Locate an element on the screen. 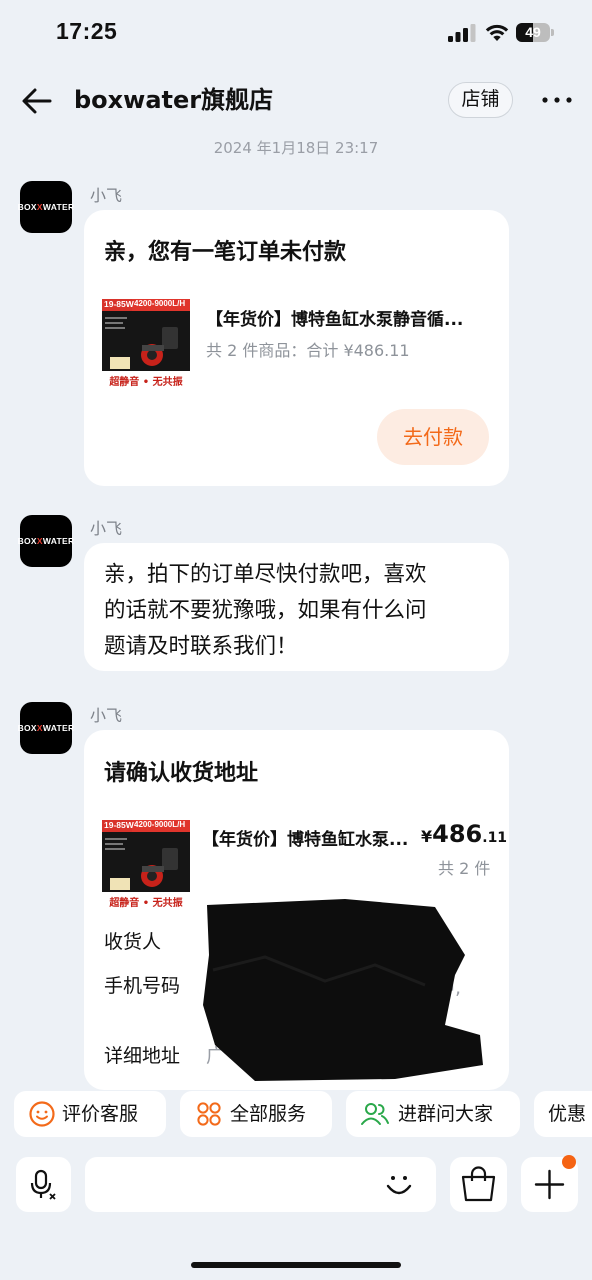 This screenshot has height=1280, width=592. microphone-icon is located at coordinates (43, 1184).